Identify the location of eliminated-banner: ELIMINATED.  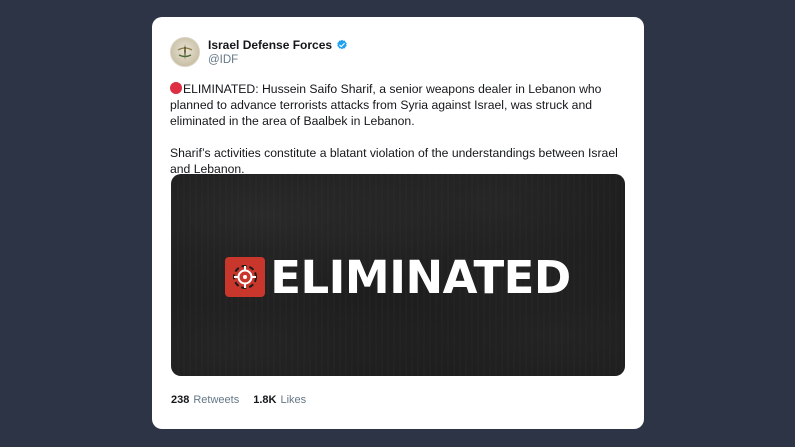
(398, 277).